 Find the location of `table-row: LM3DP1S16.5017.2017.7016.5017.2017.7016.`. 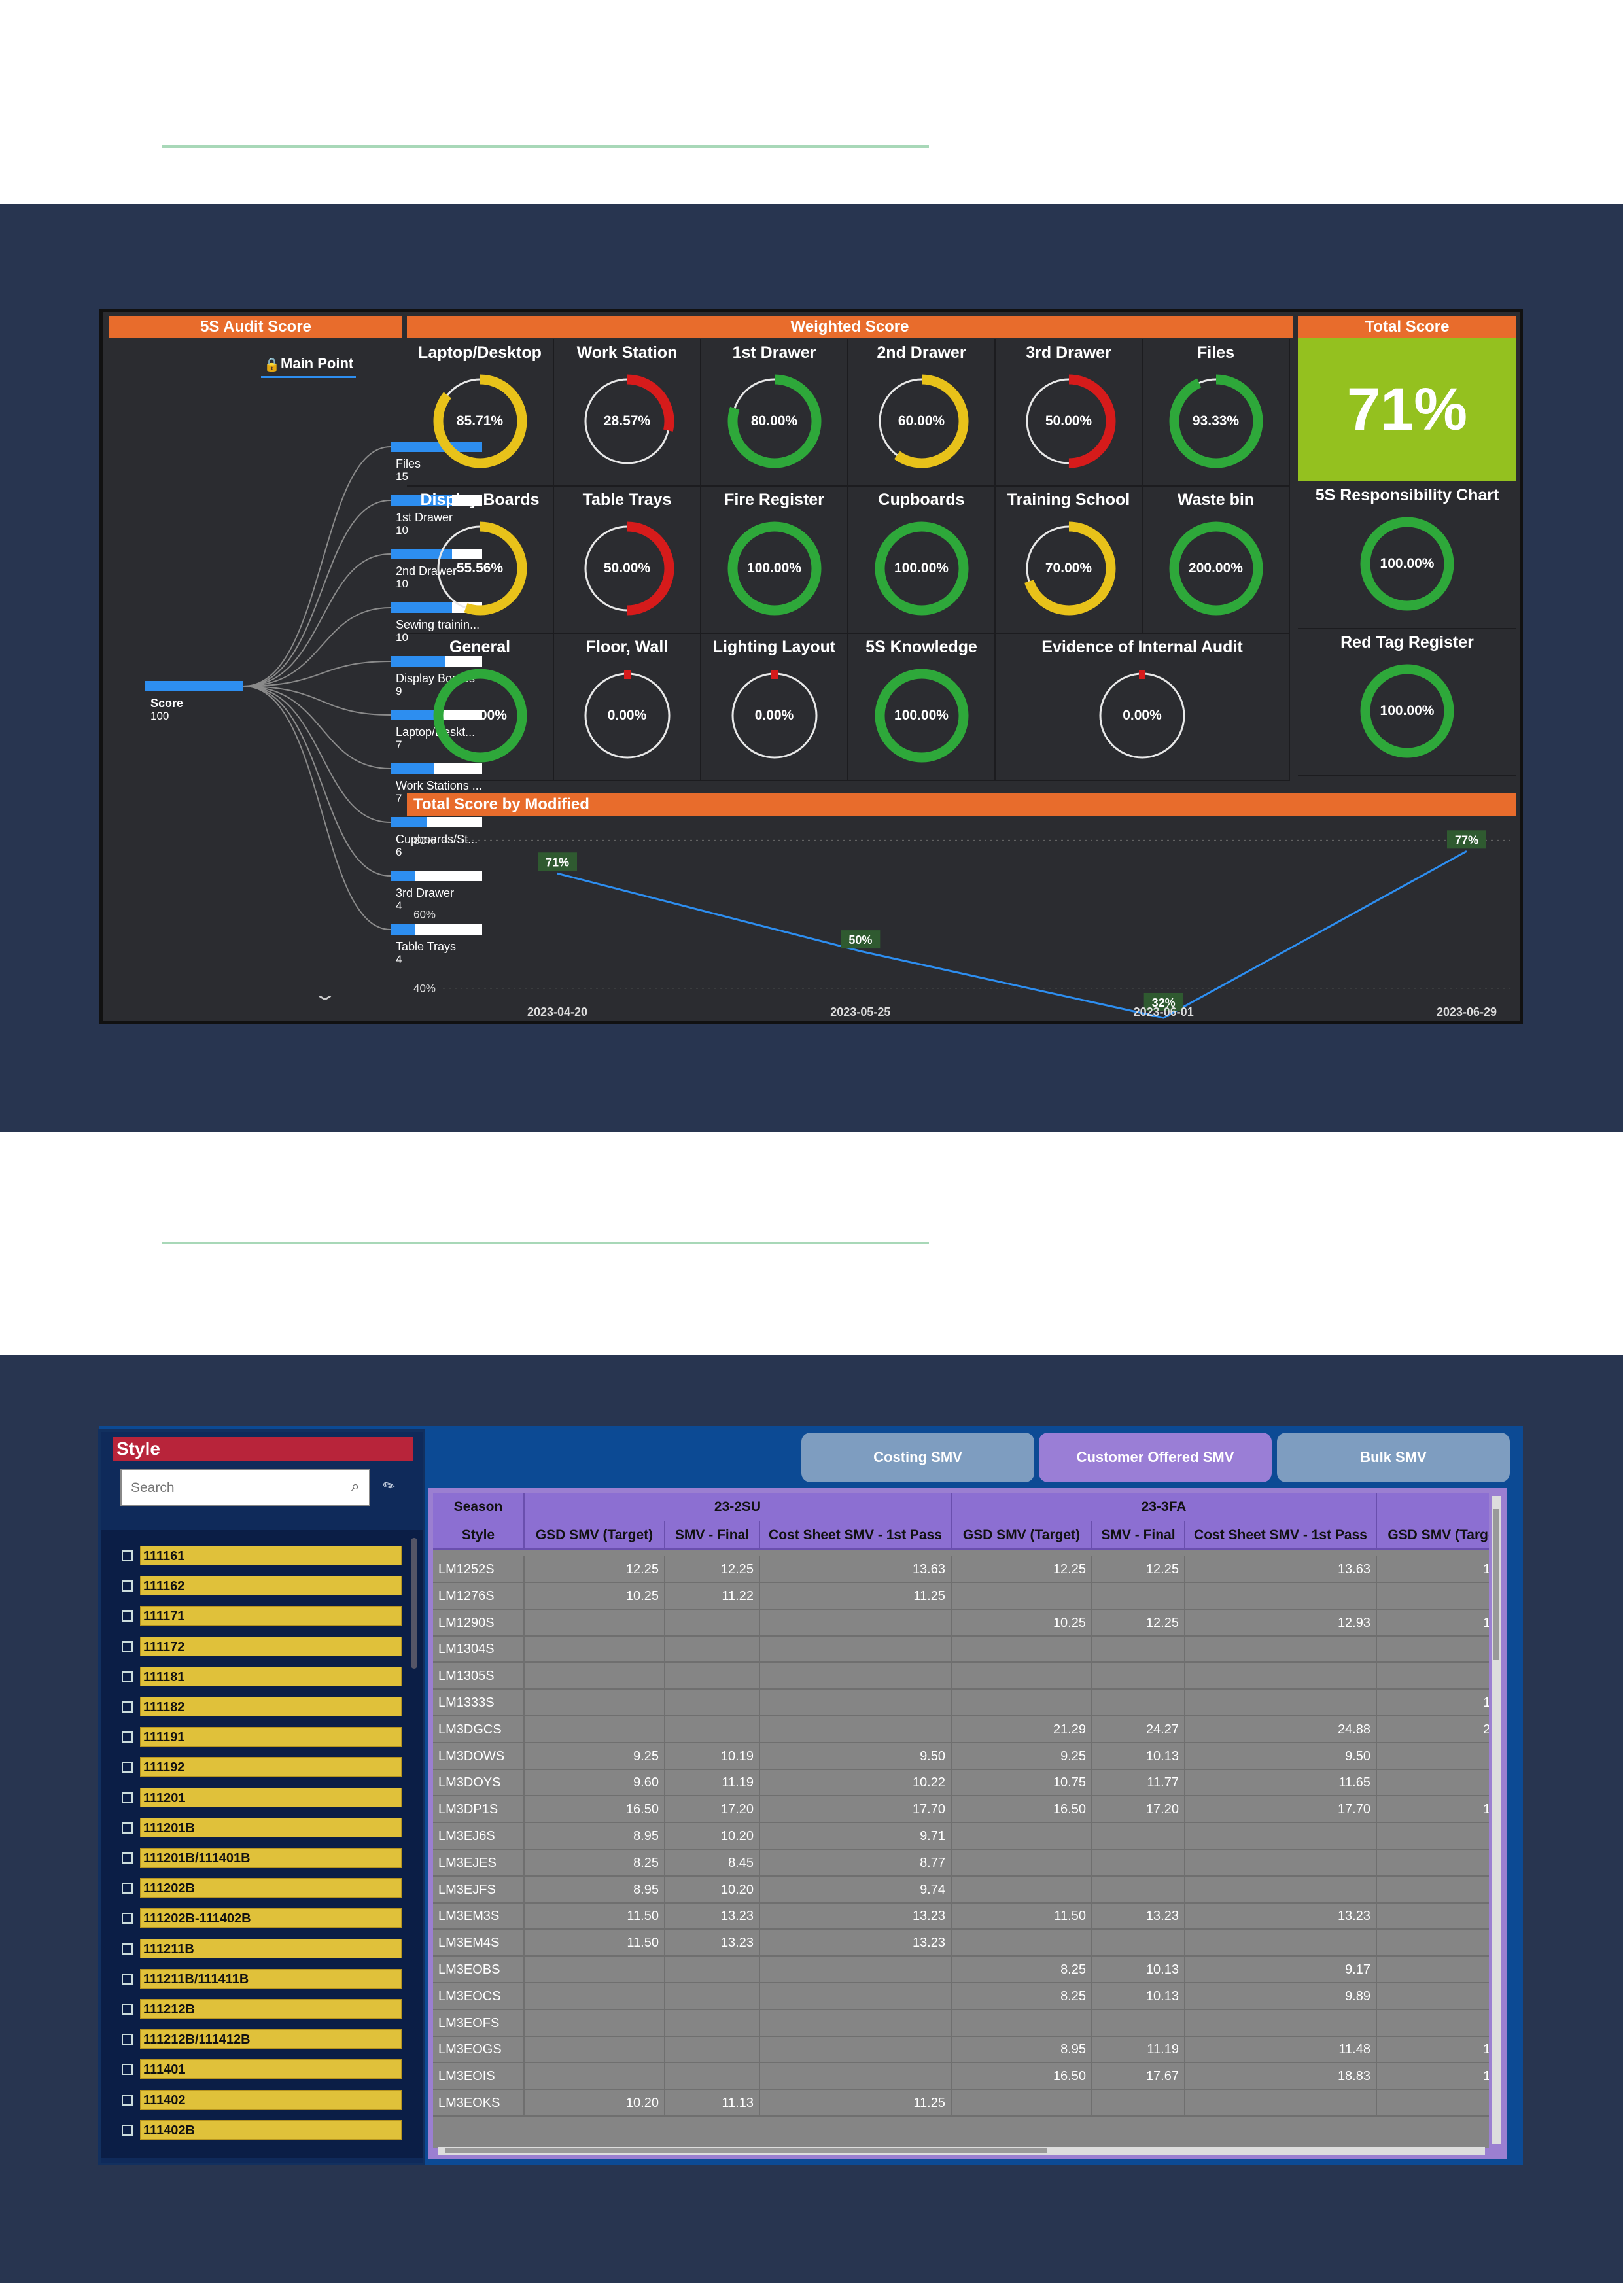

table-row: LM3DP1S16.5017.2017.7016.5017.2017.7016. is located at coordinates (961, 1810).